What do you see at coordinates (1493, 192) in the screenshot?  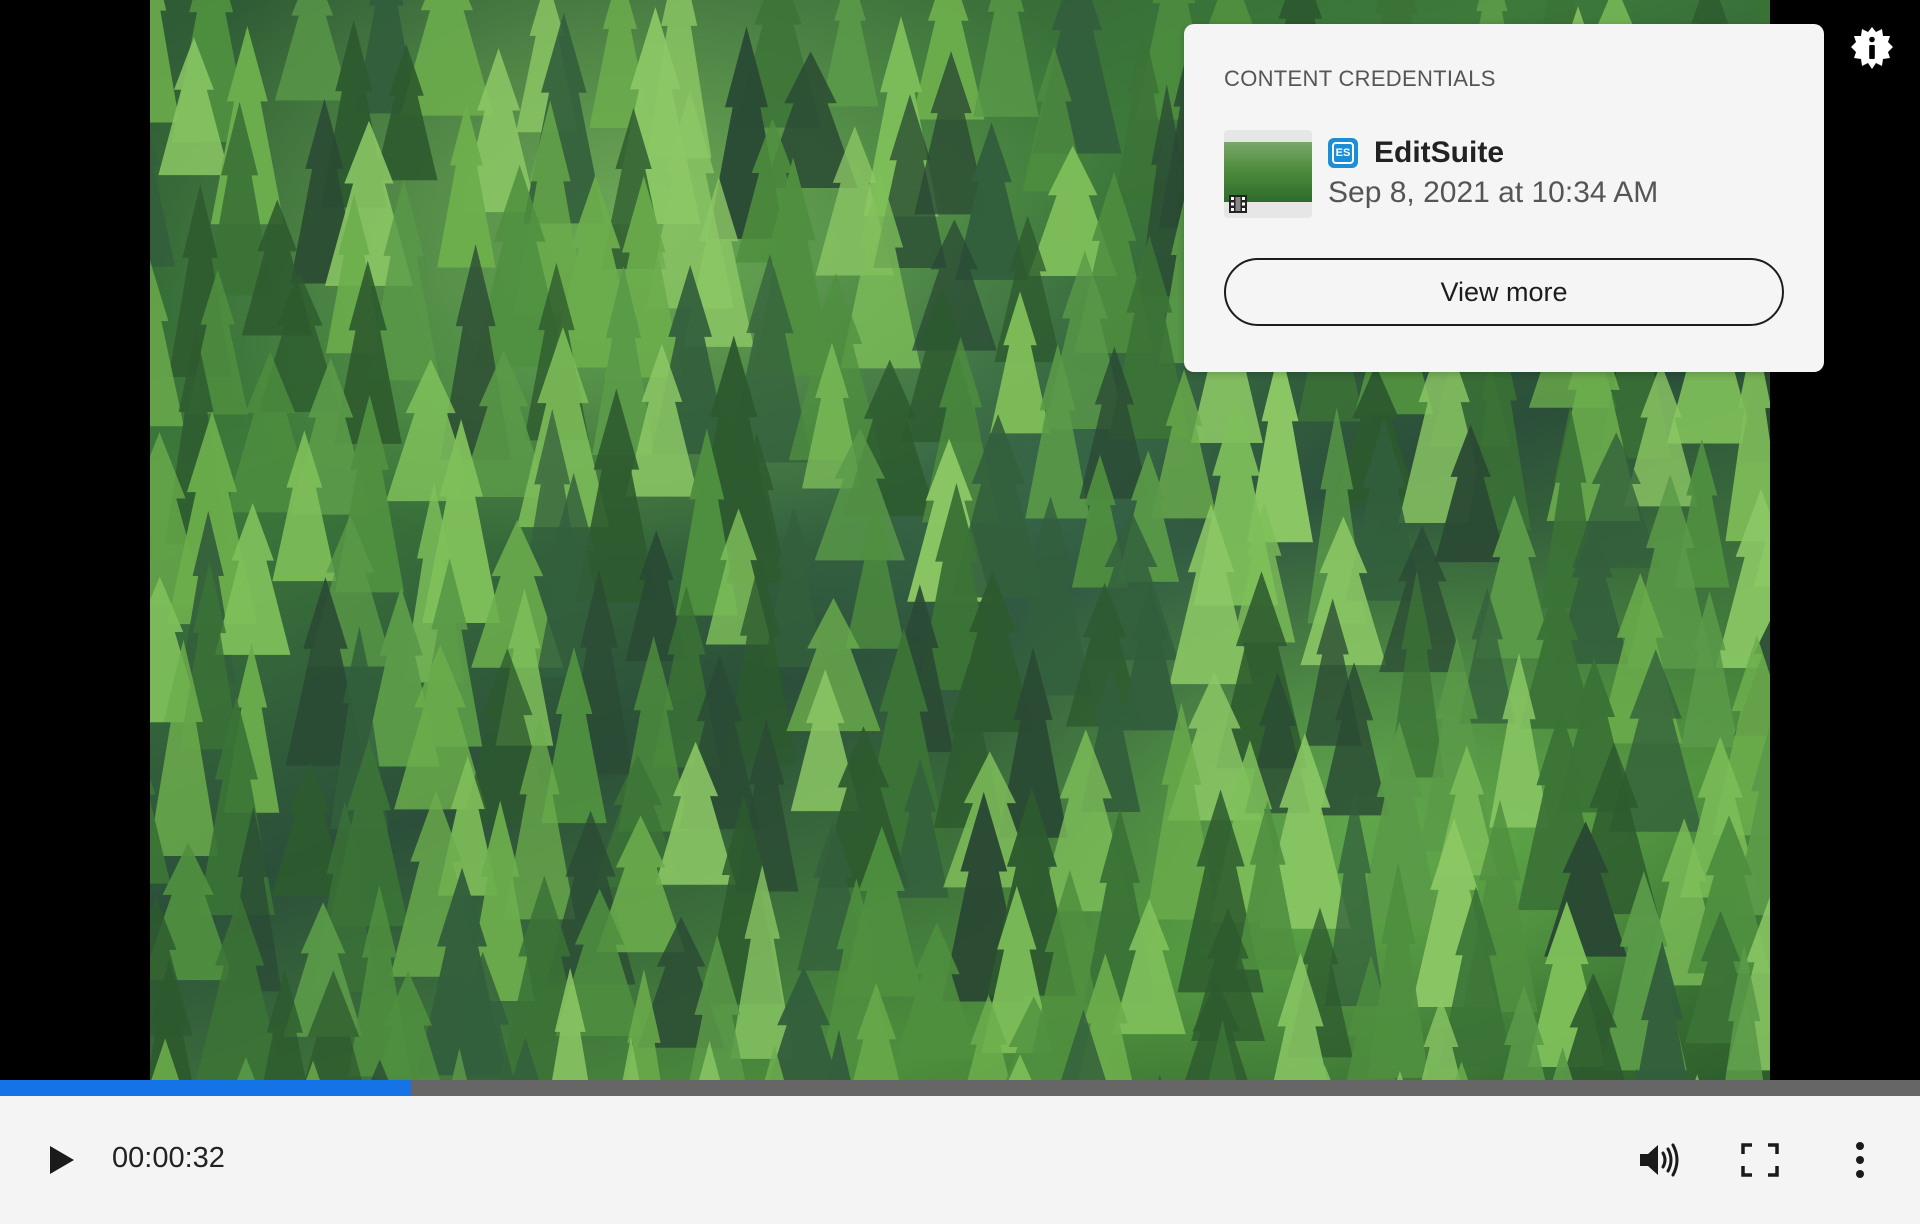 I see `credential-date: Sep 8, 2021 at 10:34 AM` at bounding box center [1493, 192].